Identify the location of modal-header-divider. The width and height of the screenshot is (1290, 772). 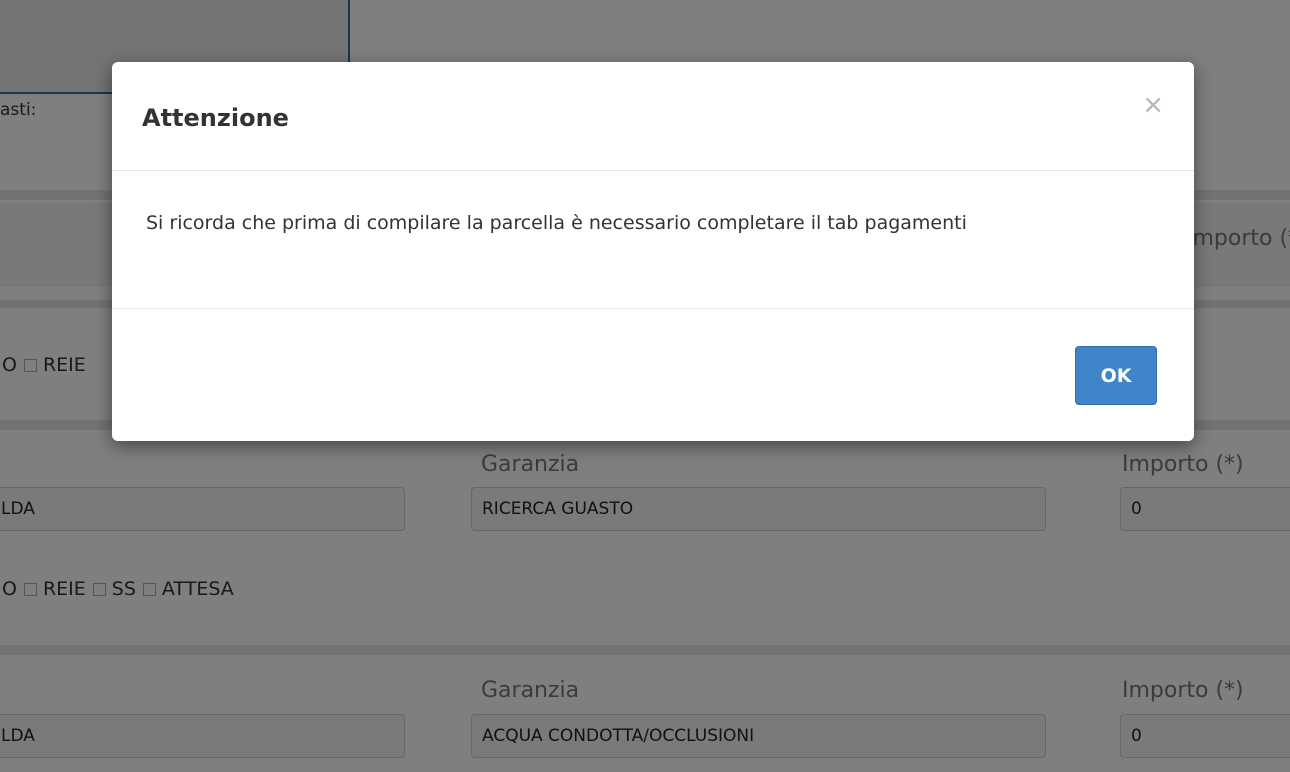
(653, 170).